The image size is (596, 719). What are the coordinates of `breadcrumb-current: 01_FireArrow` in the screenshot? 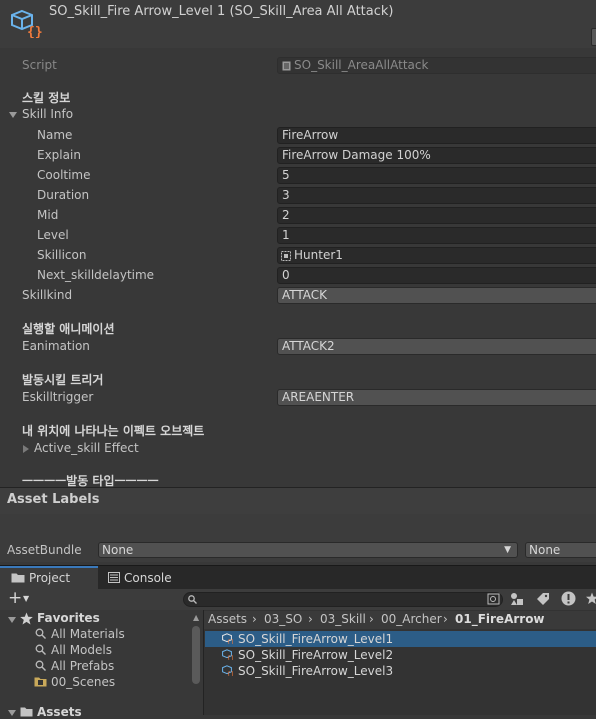 It's located at (500, 619).